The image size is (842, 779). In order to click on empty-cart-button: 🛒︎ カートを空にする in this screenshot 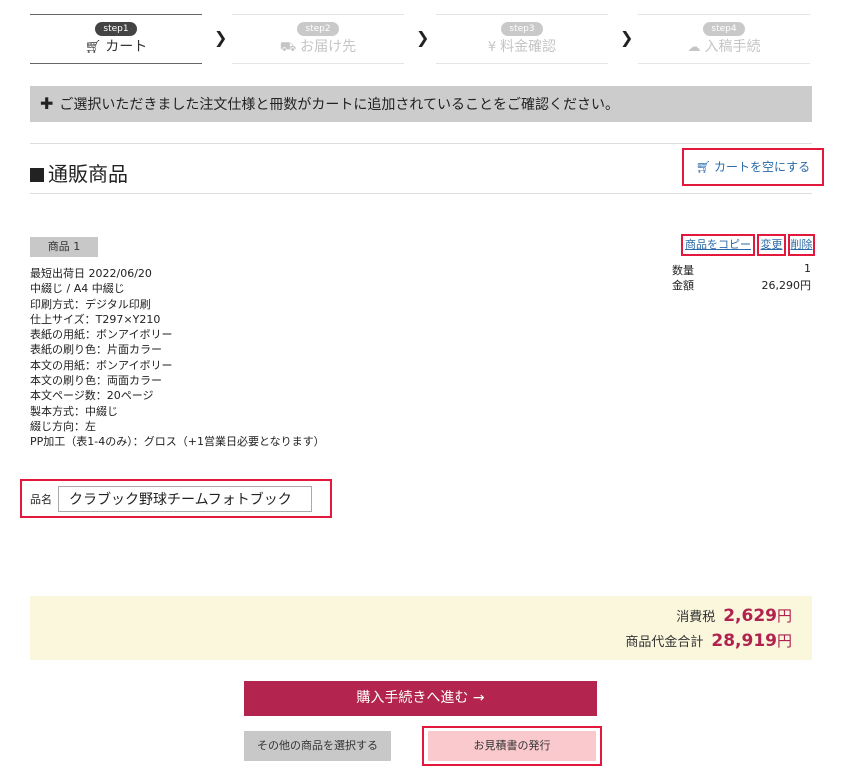, I will do `click(753, 167)`.